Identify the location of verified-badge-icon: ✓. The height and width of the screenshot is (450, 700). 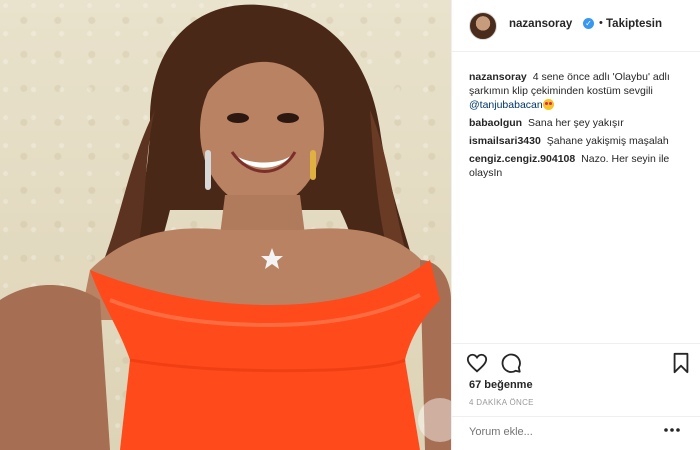
(588, 23).